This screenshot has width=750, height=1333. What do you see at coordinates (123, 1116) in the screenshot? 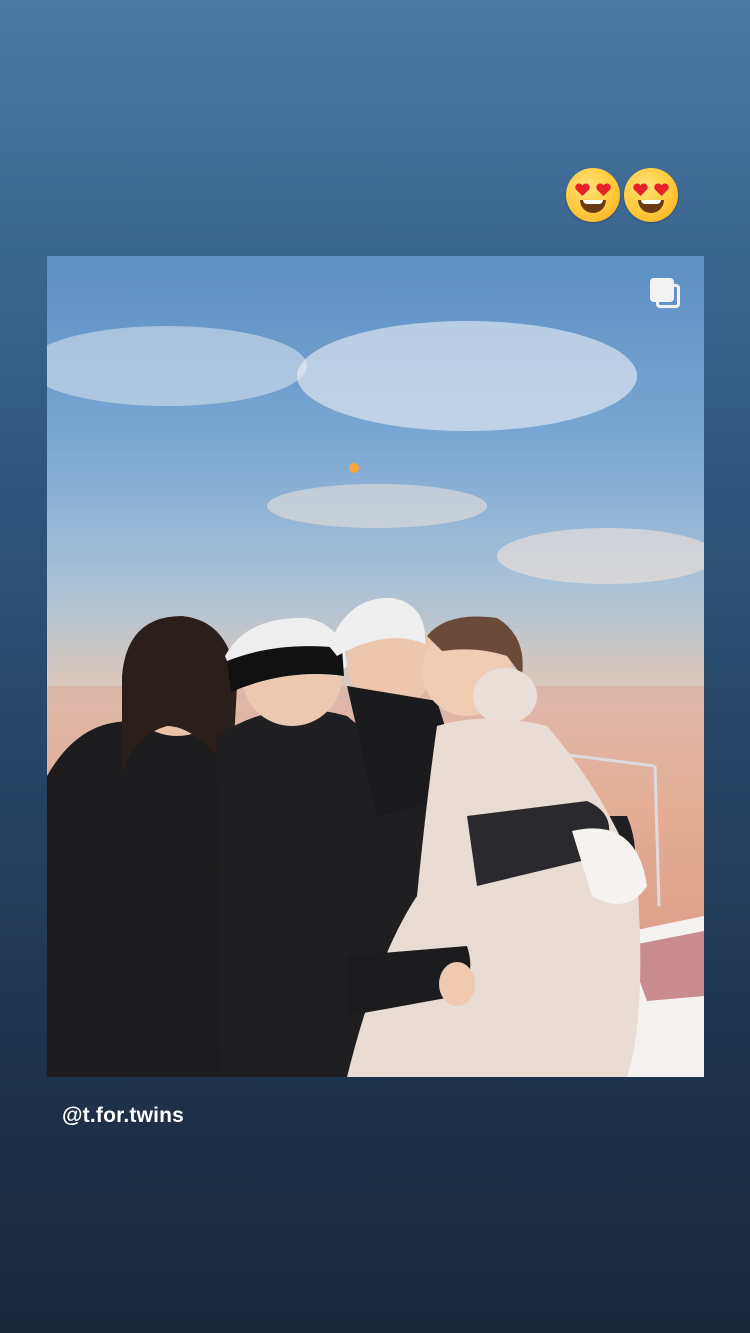
I see `mention-link: @t.for.twins` at bounding box center [123, 1116].